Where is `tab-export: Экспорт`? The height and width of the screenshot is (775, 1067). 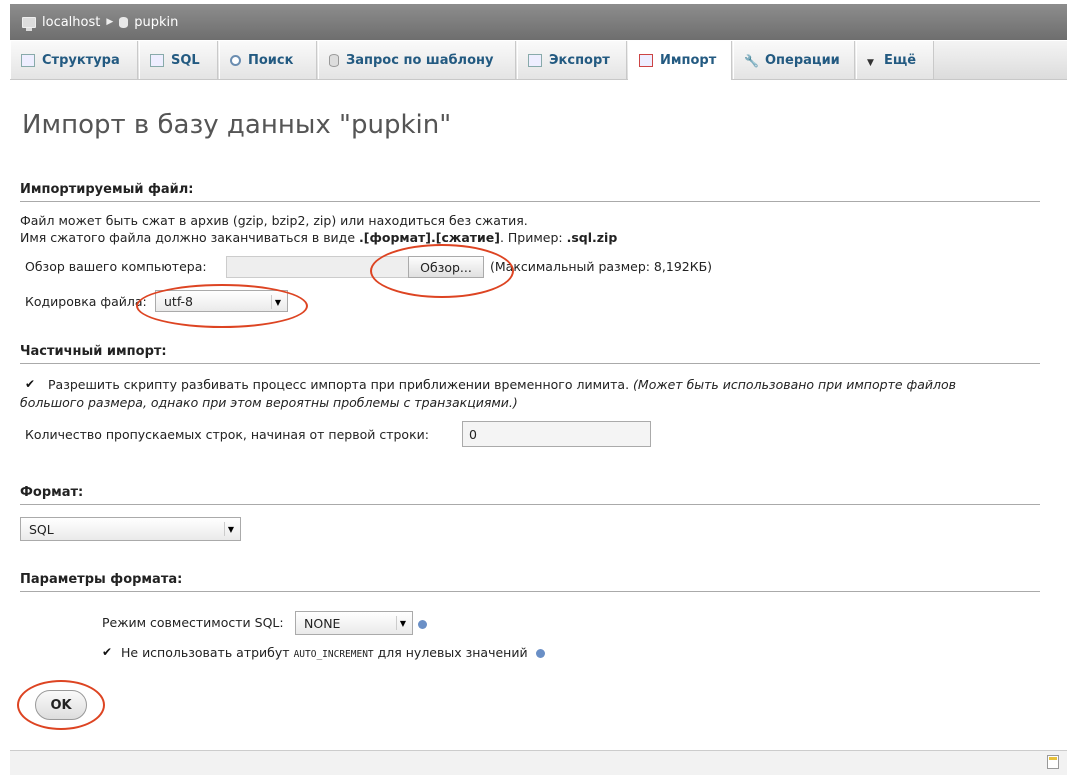 tab-export: Экспорт is located at coordinates (572, 60).